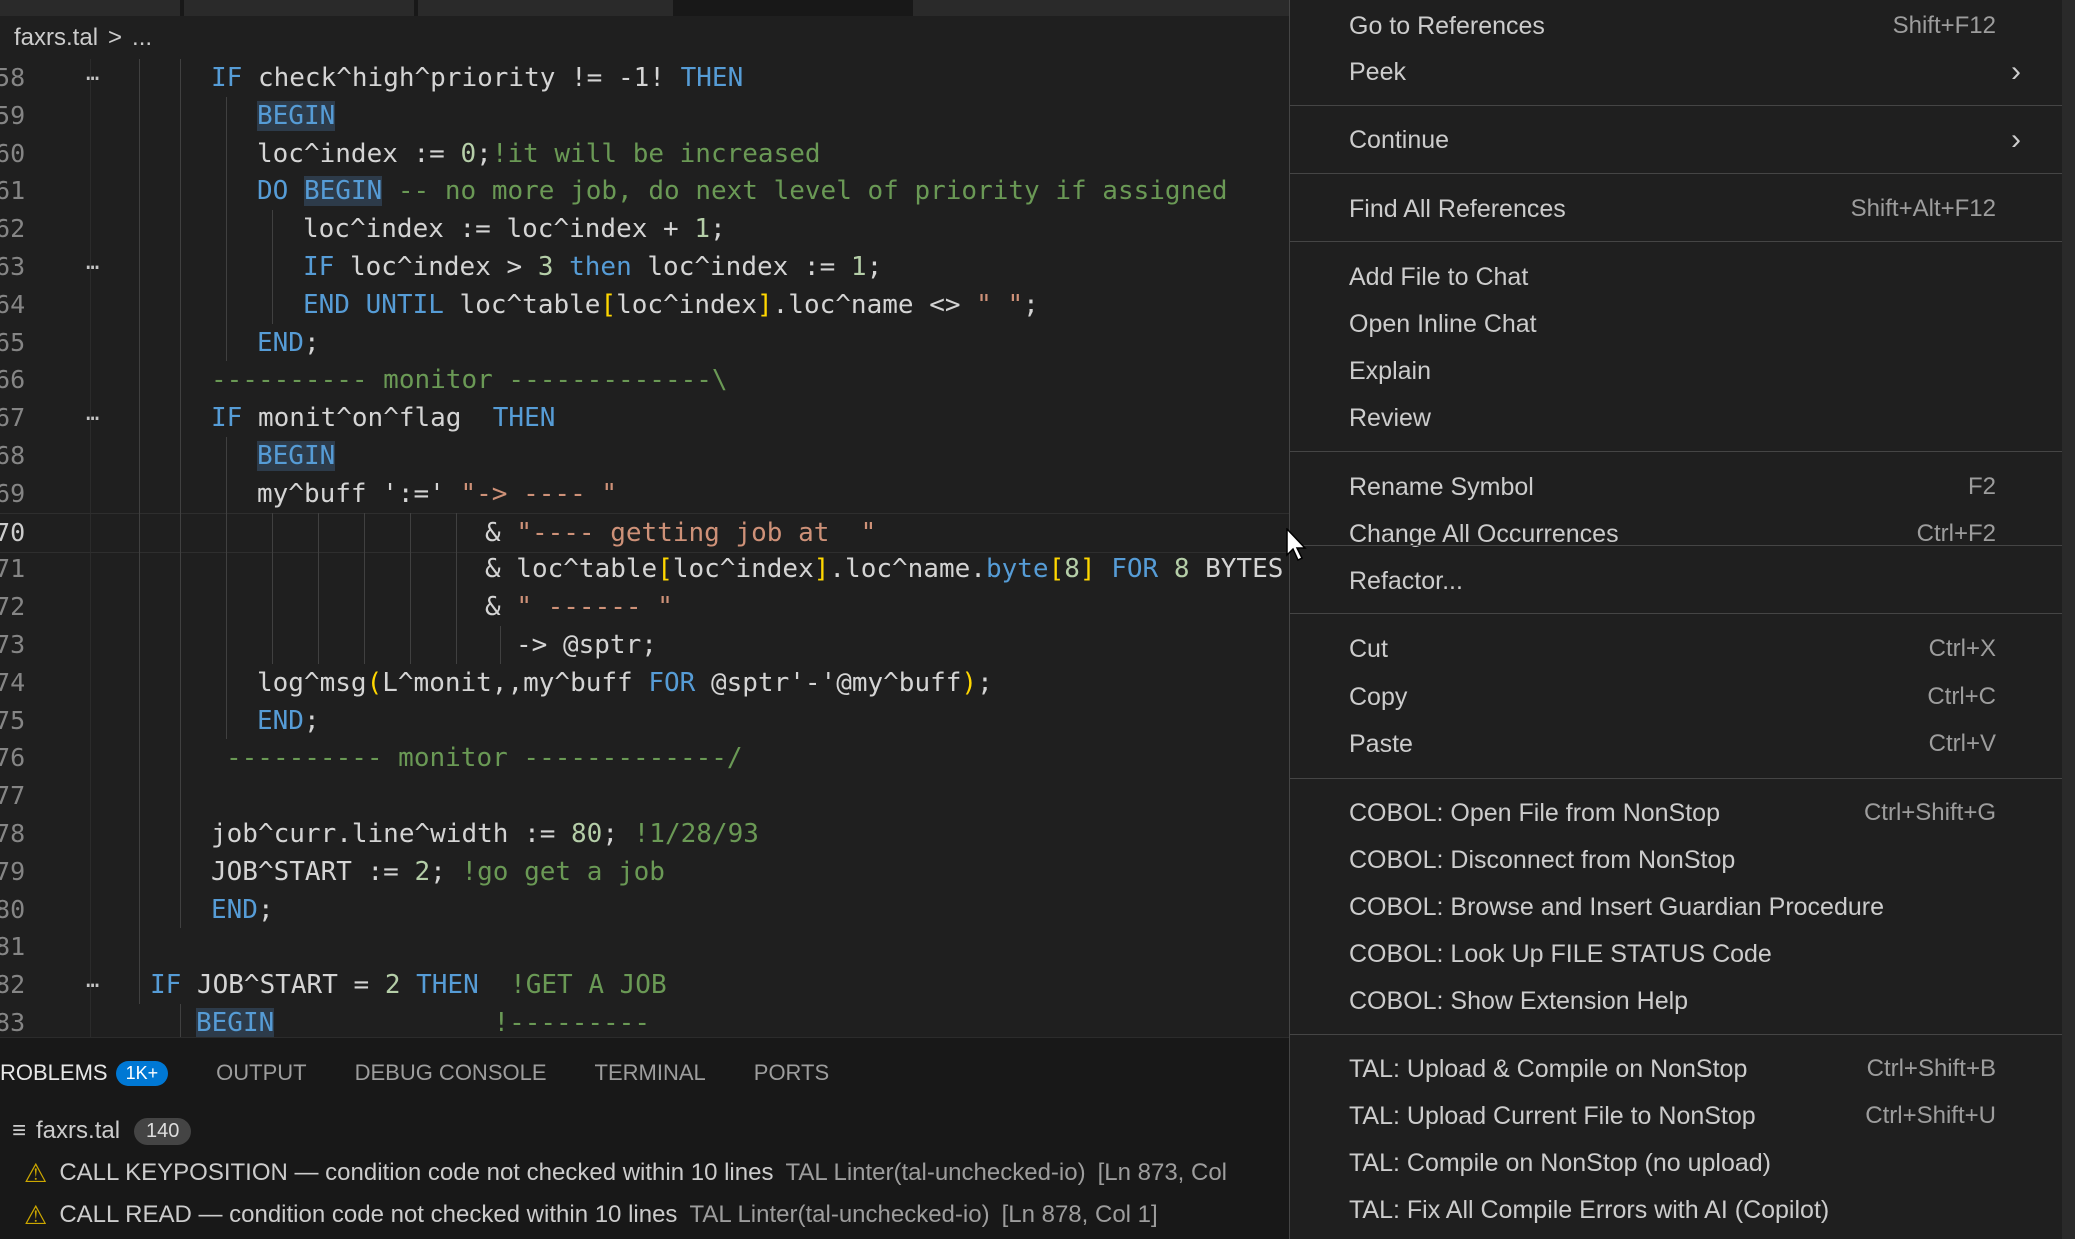  What do you see at coordinates (1676, 371) in the screenshot?
I see `menu-item-explain: Explain` at bounding box center [1676, 371].